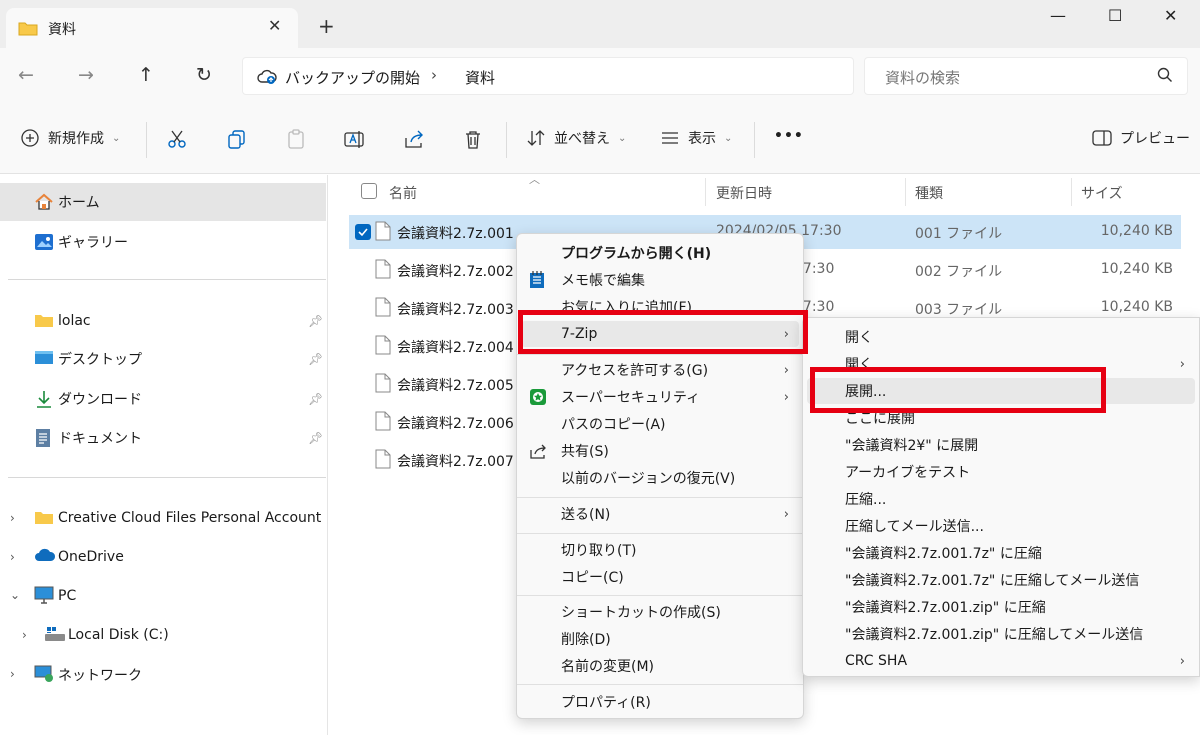 The height and width of the screenshot is (735, 1200). What do you see at coordinates (352, 77) in the screenshot?
I see `breadcrumb-backup: バックアップの開始` at bounding box center [352, 77].